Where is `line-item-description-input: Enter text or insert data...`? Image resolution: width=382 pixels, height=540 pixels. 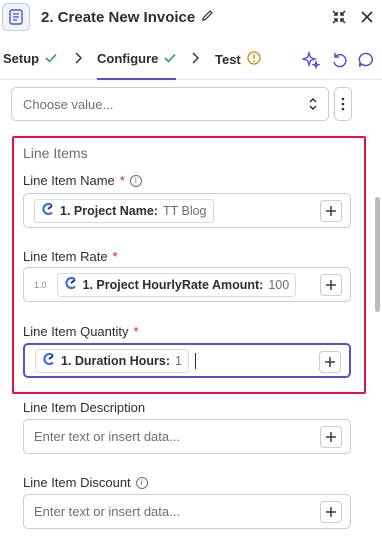 line-item-description-input: Enter text or insert data... is located at coordinates (187, 436).